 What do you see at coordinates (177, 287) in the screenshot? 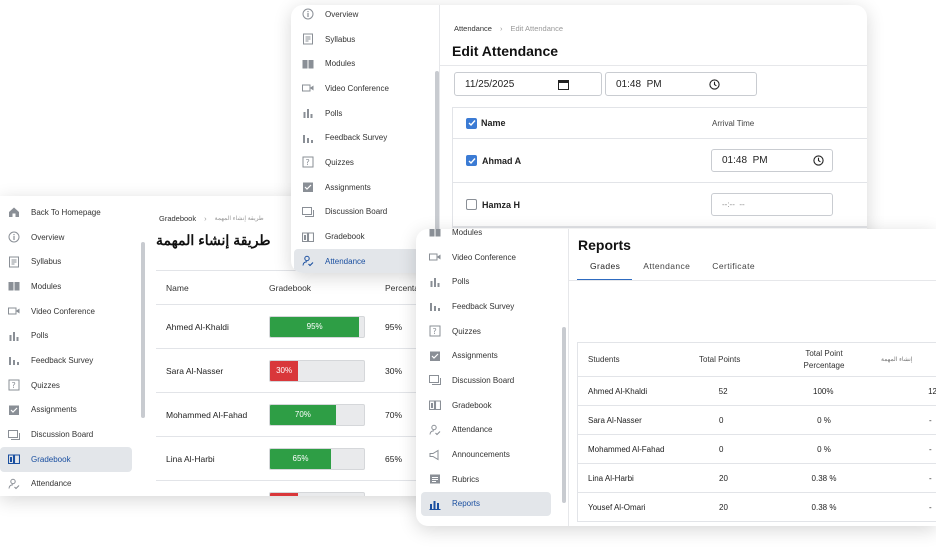
I see `header-name: Name` at bounding box center [177, 287].